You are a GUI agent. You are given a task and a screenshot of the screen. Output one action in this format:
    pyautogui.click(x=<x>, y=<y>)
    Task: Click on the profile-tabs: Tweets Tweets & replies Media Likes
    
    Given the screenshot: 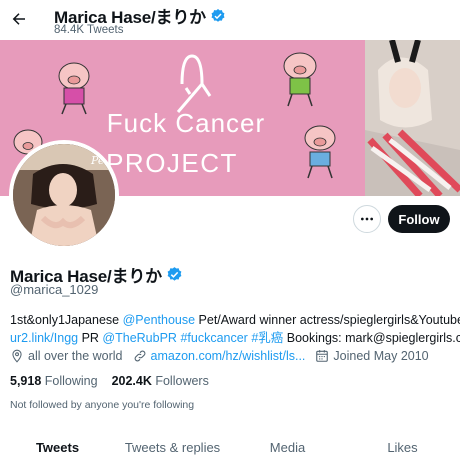 What is the action you would take?
    pyautogui.click(x=230, y=444)
    